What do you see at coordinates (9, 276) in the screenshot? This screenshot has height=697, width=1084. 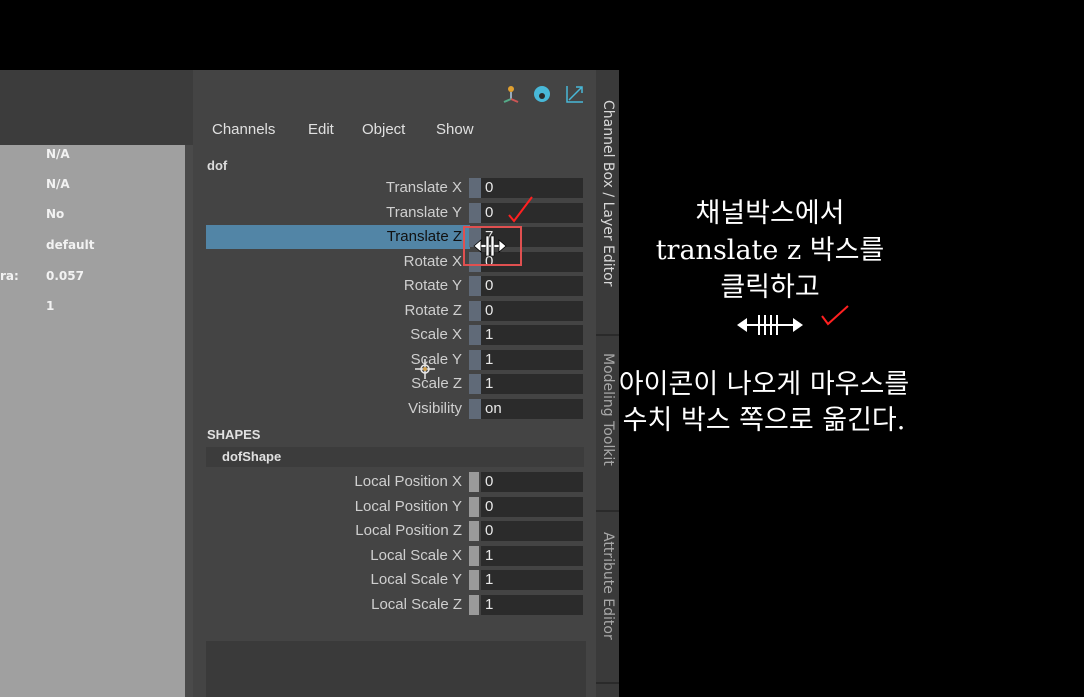 I see `attribute-label: ra:` at bounding box center [9, 276].